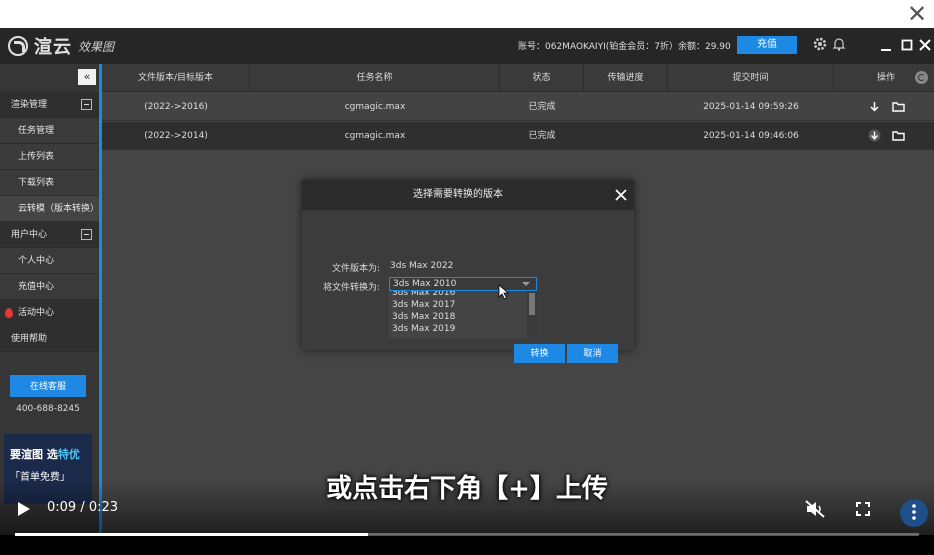  What do you see at coordinates (751, 136) in the screenshot?
I see `cell-time: 2025-01-14 09:46:06` at bounding box center [751, 136].